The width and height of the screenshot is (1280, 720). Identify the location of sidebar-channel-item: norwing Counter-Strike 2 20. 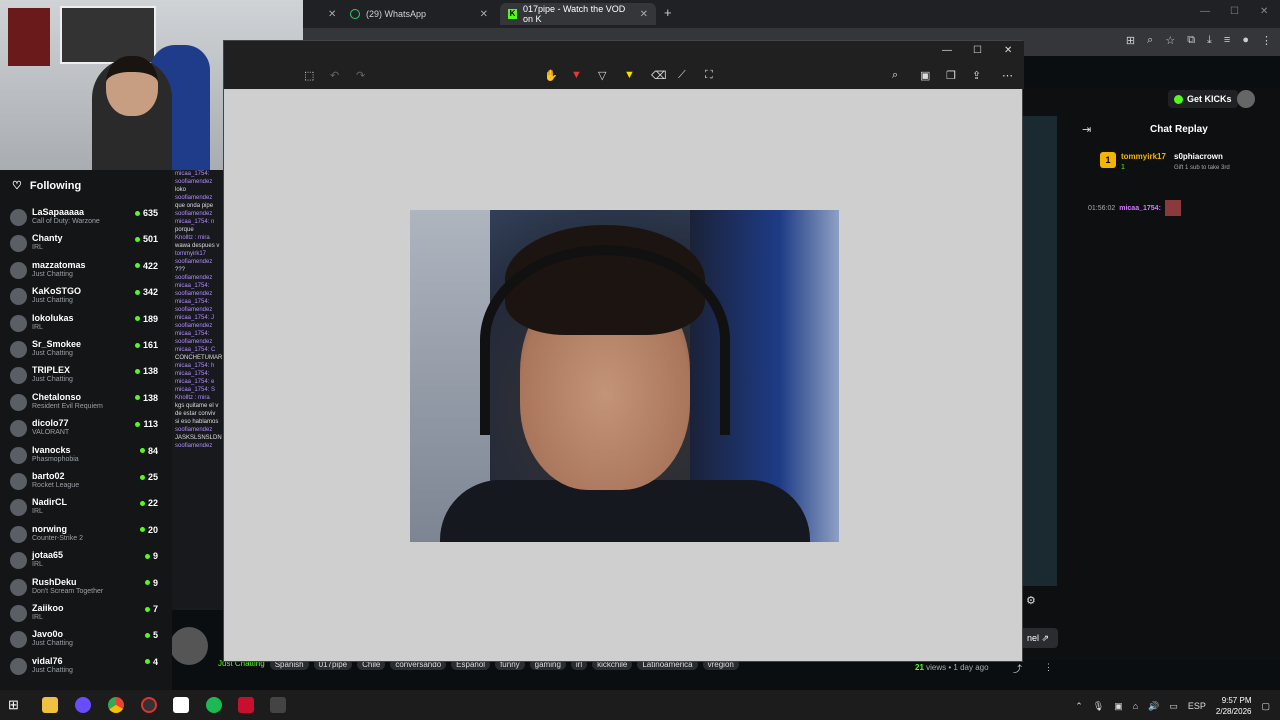
(84, 535).